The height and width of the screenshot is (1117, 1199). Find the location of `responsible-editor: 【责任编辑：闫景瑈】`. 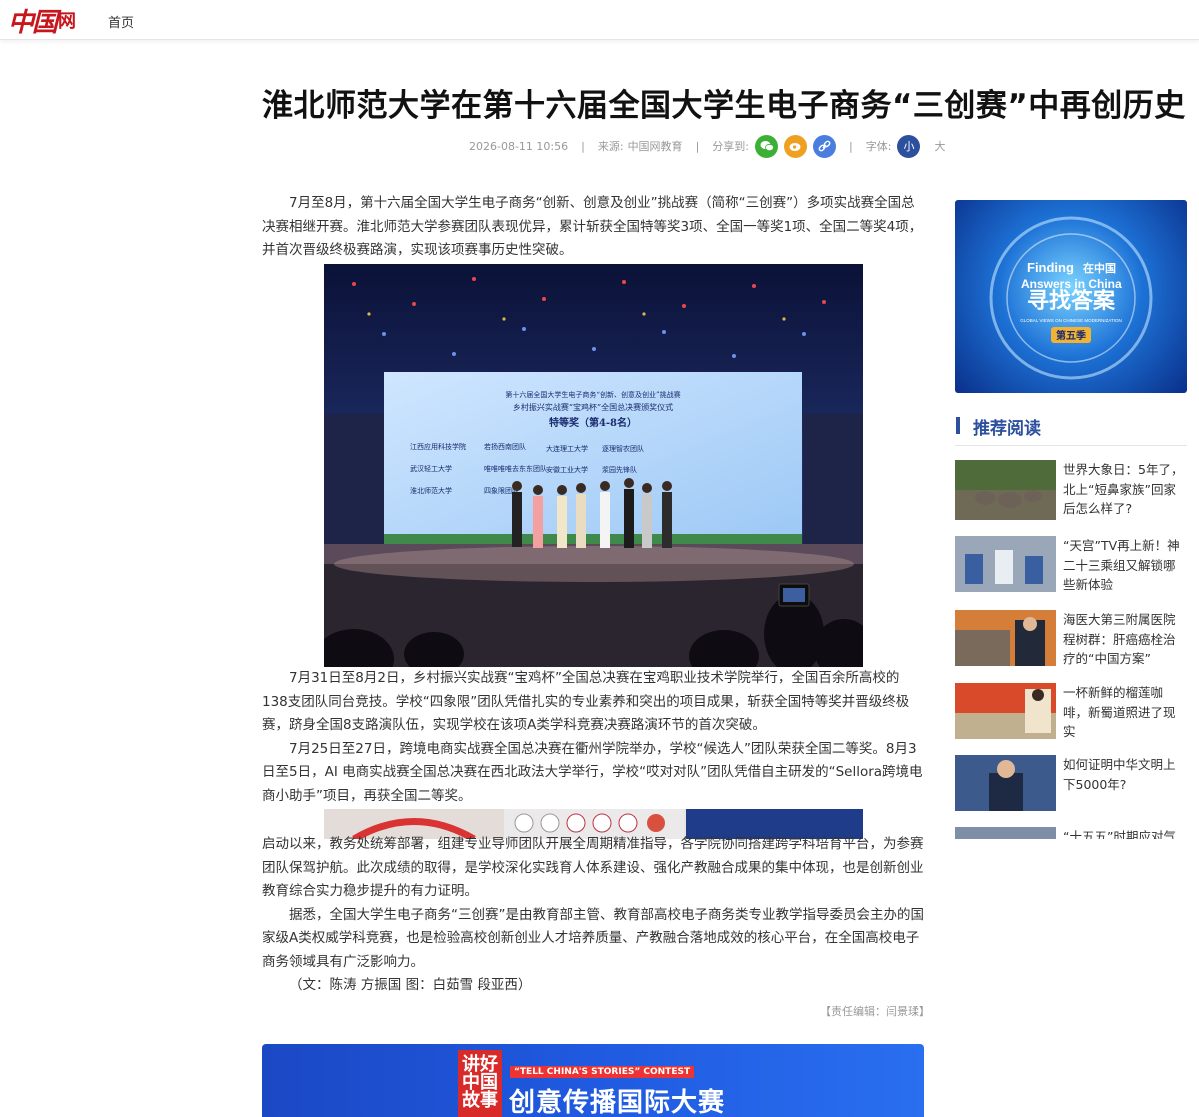

responsible-editor: 【责任编辑：闫景瑈】 is located at coordinates (875, 1011).